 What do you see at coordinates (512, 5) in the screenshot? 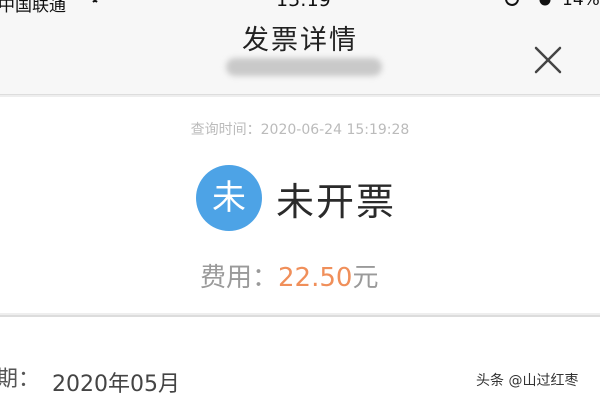
I see `rotation-lock-icon` at bounding box center [512, 5].